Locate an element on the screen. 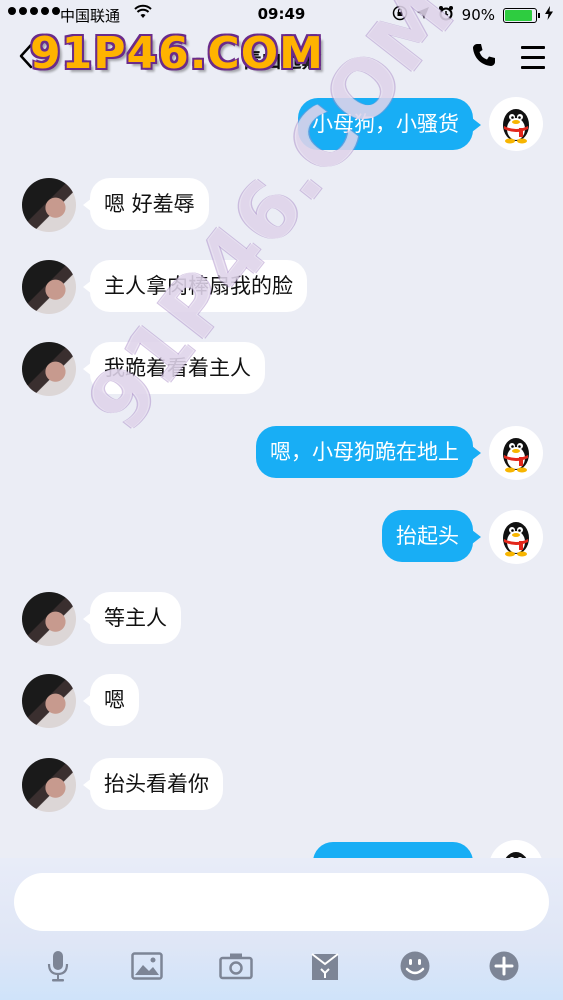 The image size is (563, 1000). plus-icon is located at coordinates (504, 966).